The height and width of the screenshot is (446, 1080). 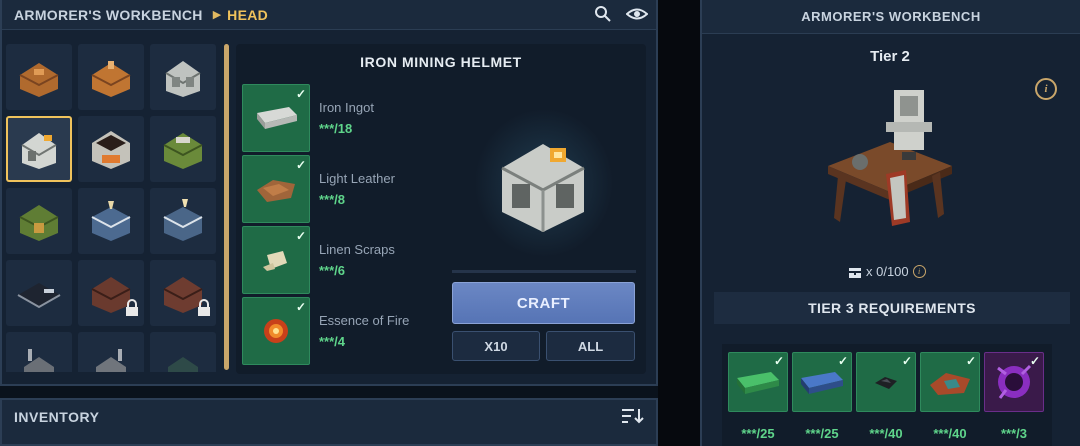 I want to click on blue-helmet-icon, so click(x=111, y=221).